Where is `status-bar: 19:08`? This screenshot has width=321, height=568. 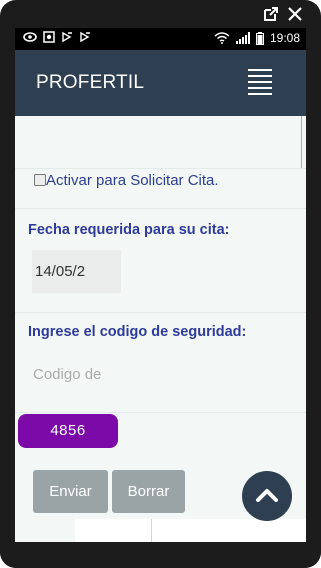
status-bar: 19:08 is located at coordinates (160, 39).